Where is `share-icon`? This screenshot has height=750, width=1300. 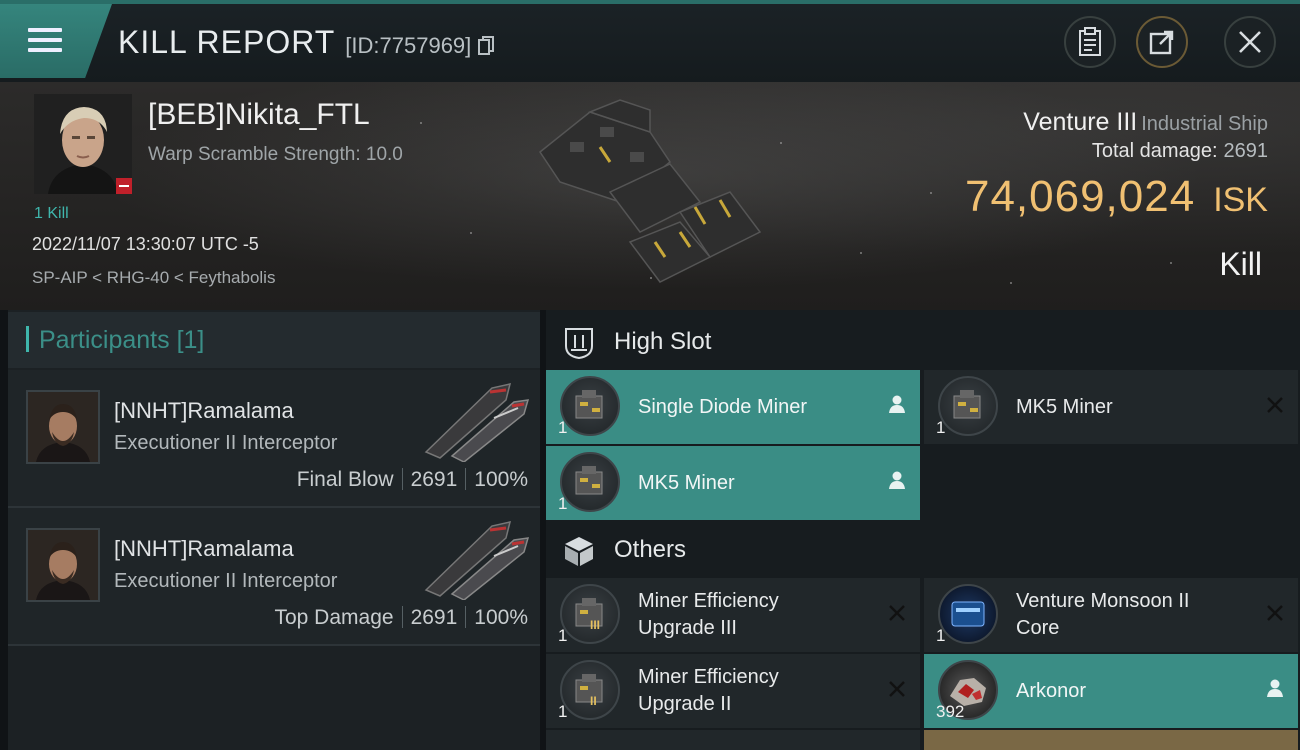
share-icon is located at coordinates (1161, 42).